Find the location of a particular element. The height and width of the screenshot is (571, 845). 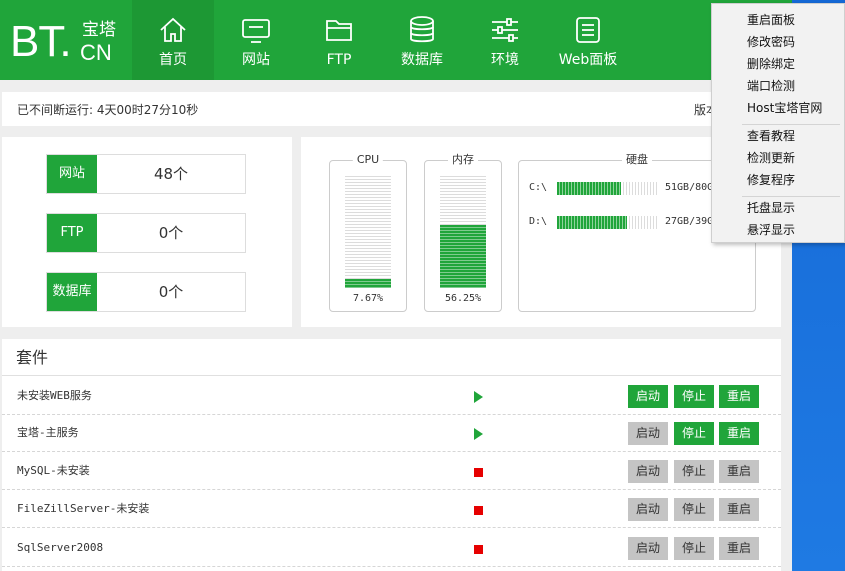

counts-panel: 网站 48个 FTP 0个 数据库 0个 is located at coordinates (147, 232).